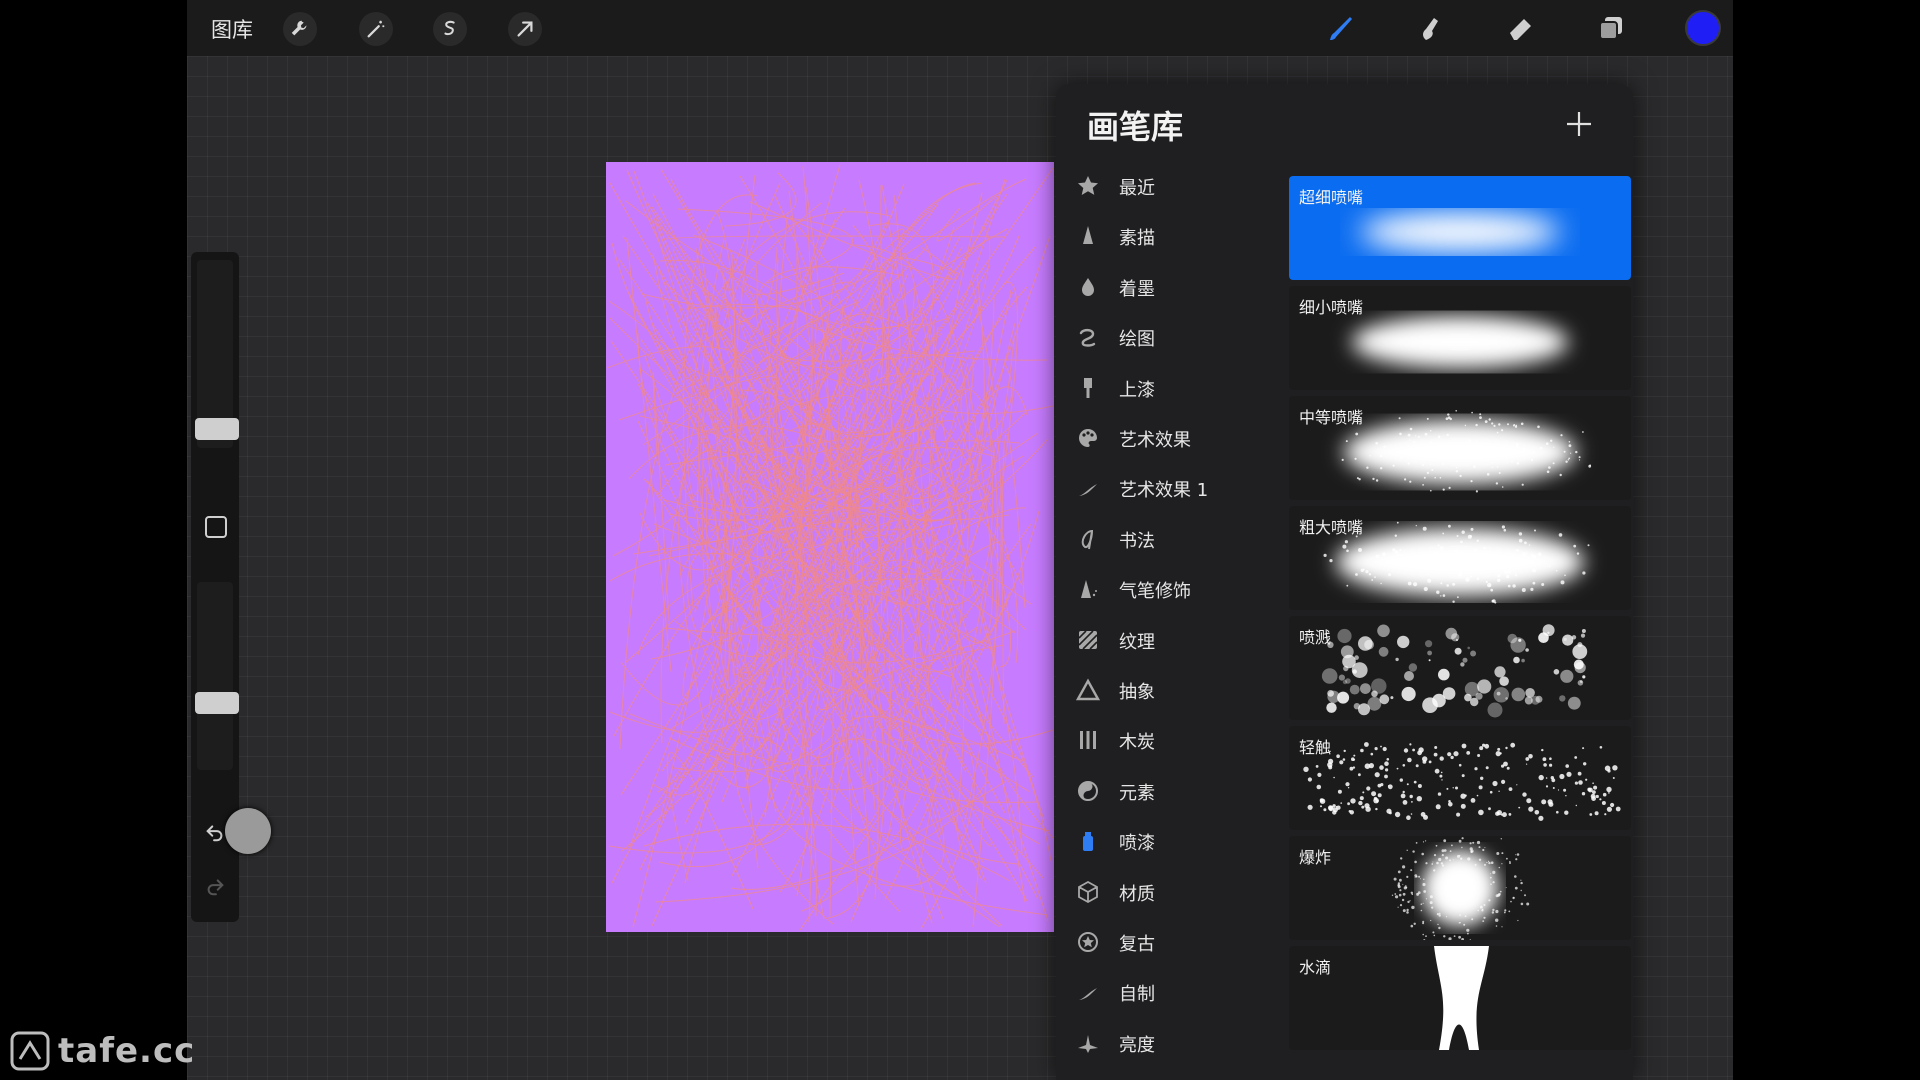 This screenshot has width=1920, height=1080. Describe the element at coordinates (1135, 125) in the screenshot. I see `brush-library-title: 画笔库` at that location.